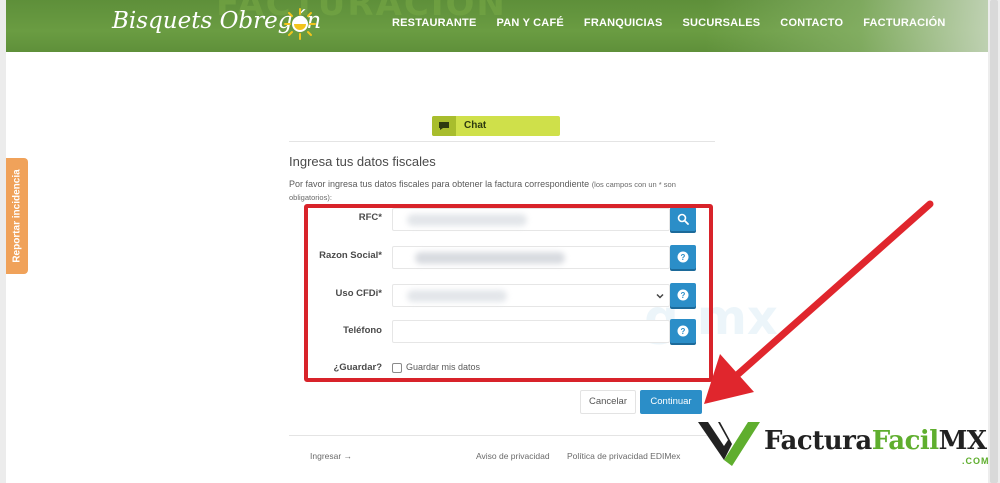 The height and width of the screenshot is (483, 1000). Describe the element at coordinates (513, 456) in the screenshot. I see `footer-privacy-link: Aviso de privacidad` at that location.